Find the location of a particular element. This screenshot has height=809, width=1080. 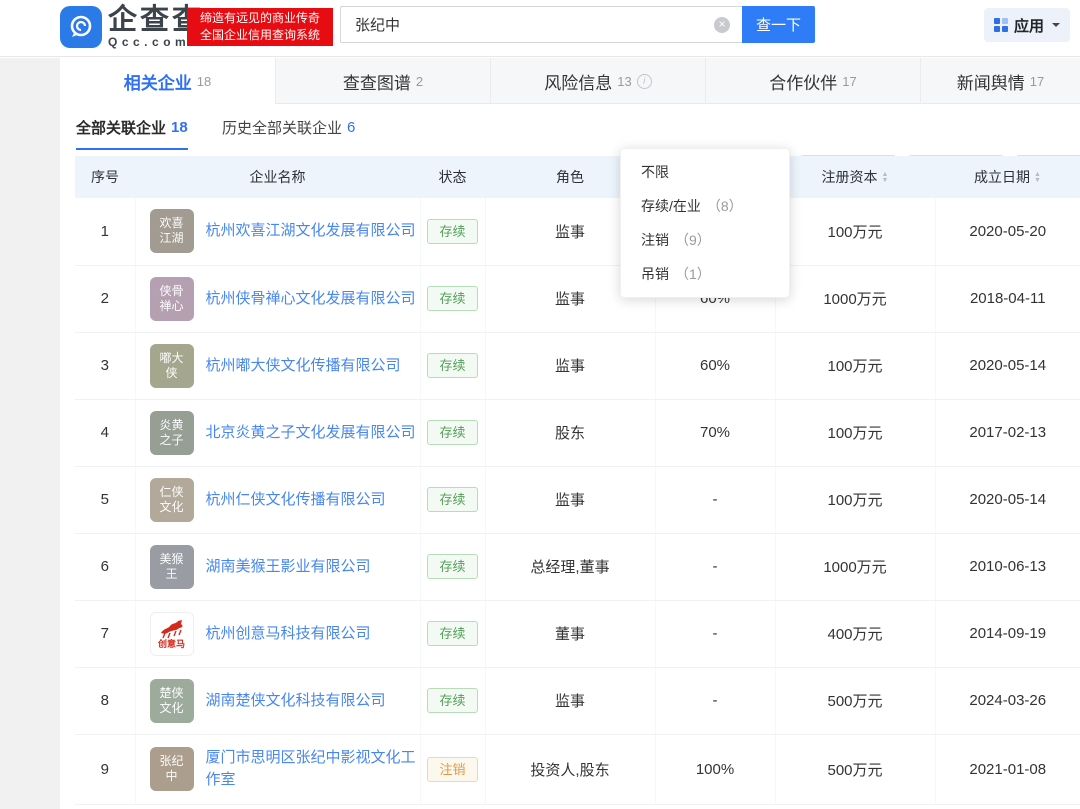

company-logo: 创意马 is located at coordinates (171, 633).